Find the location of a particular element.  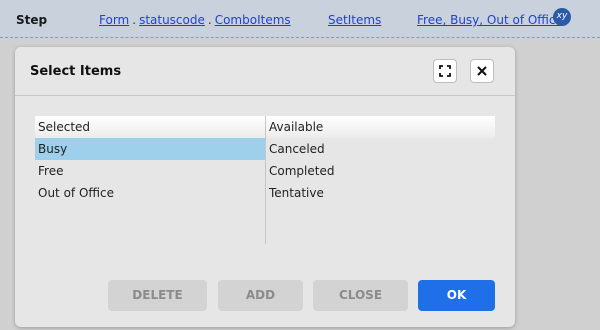

xy-icon: xy is located at coordinates (562, 17).